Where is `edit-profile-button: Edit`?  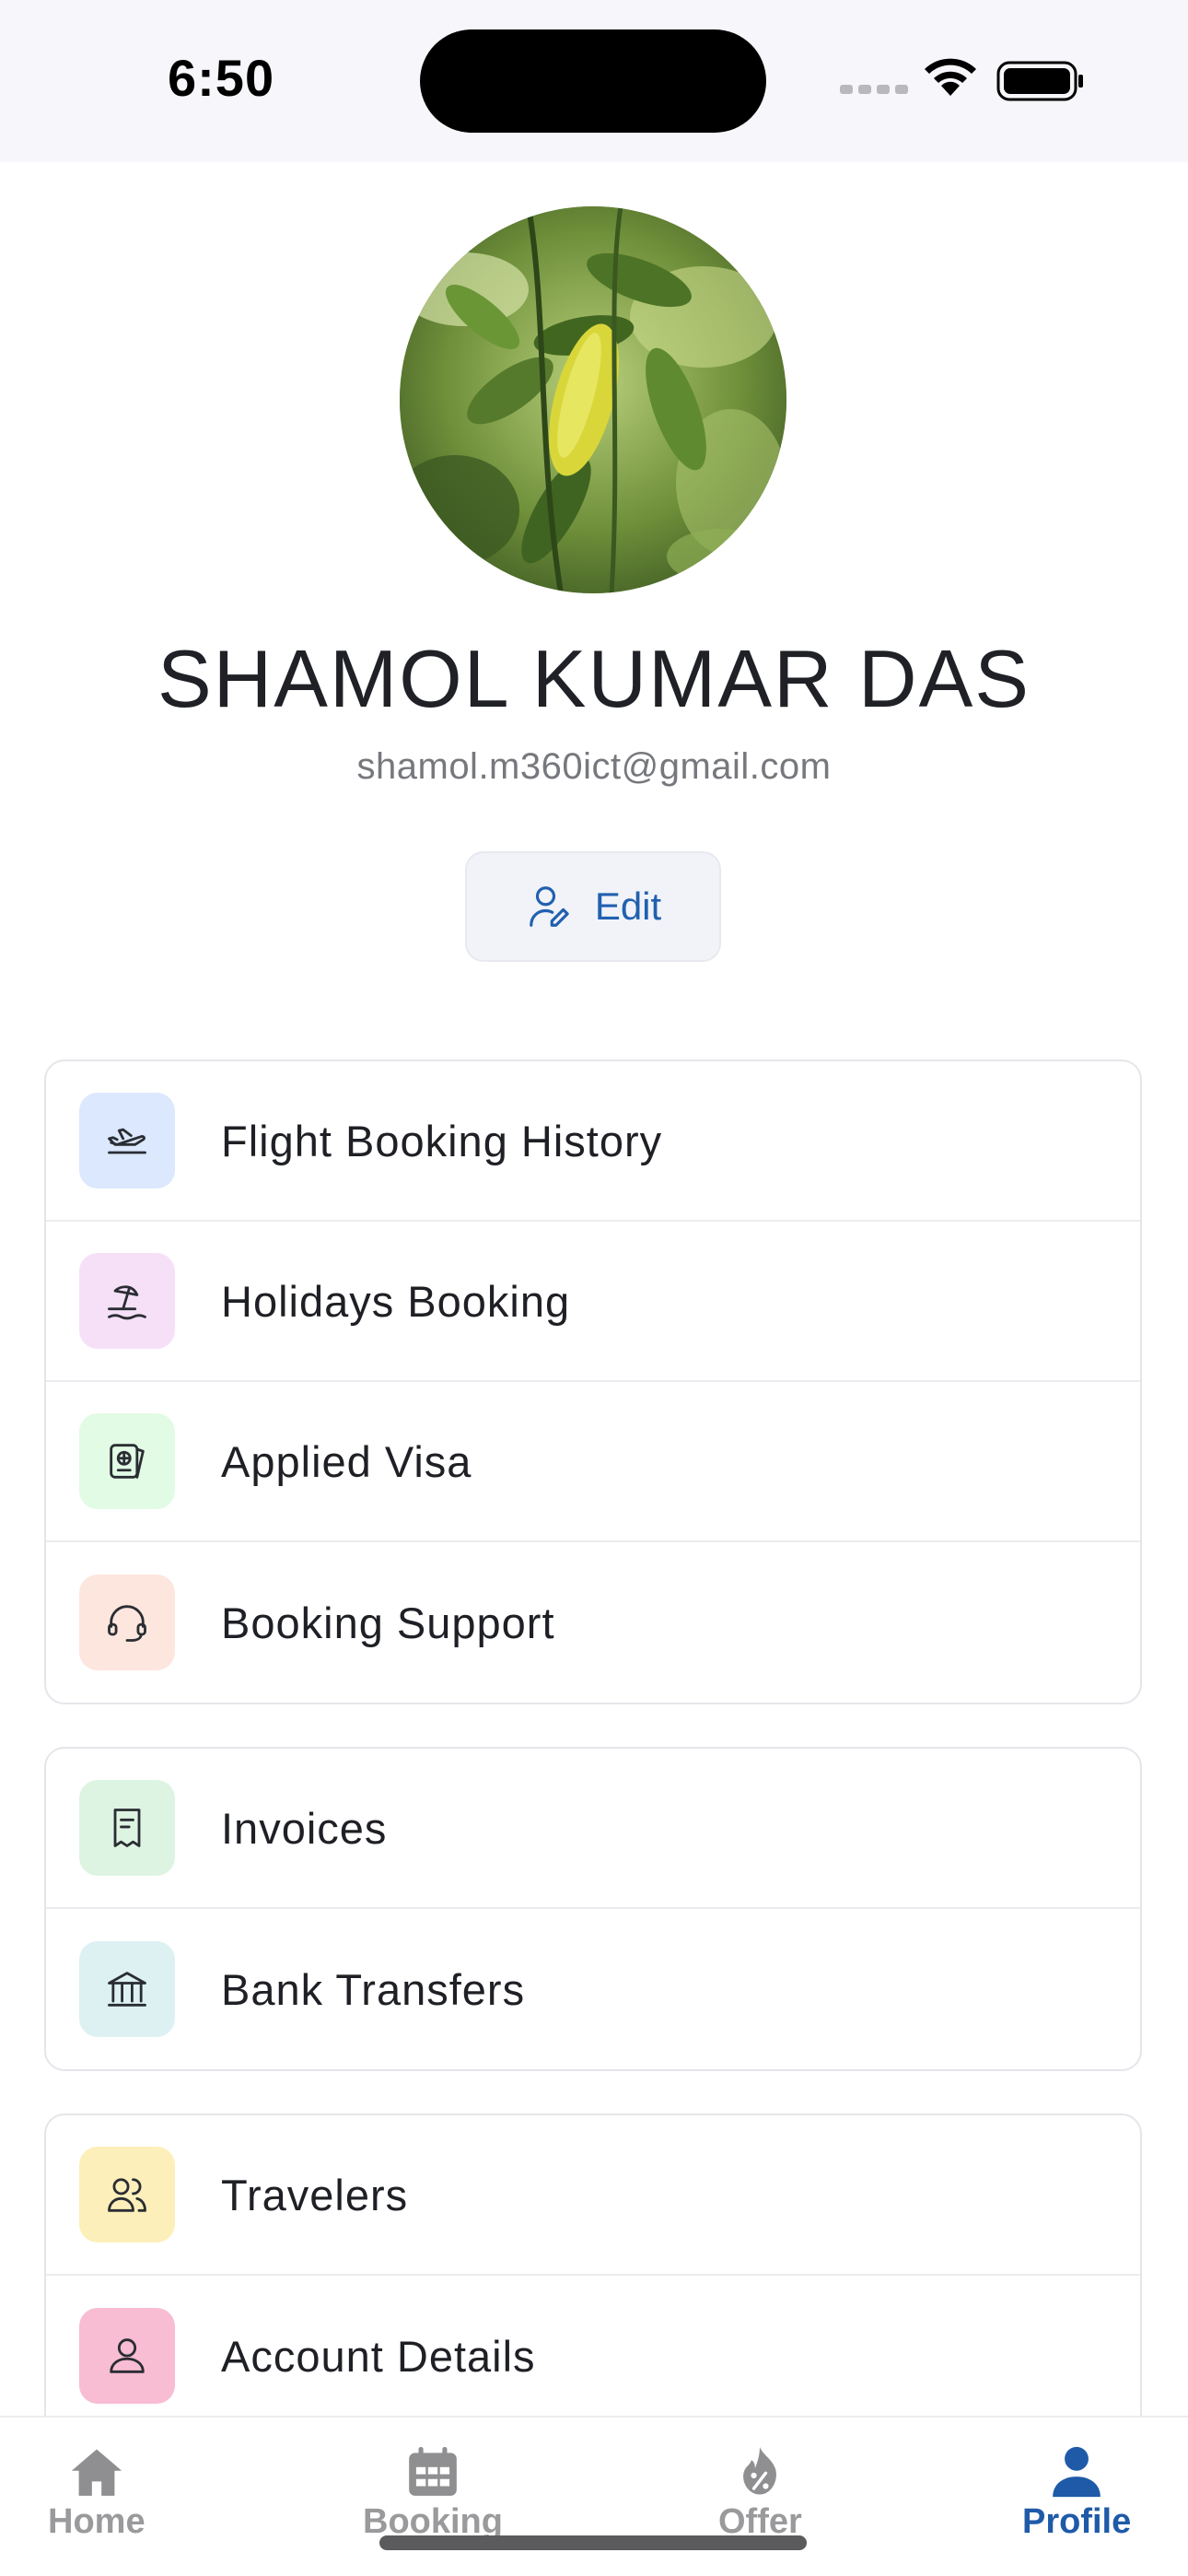 edit-profile-button: Edit is located at coordinates (593, 906).